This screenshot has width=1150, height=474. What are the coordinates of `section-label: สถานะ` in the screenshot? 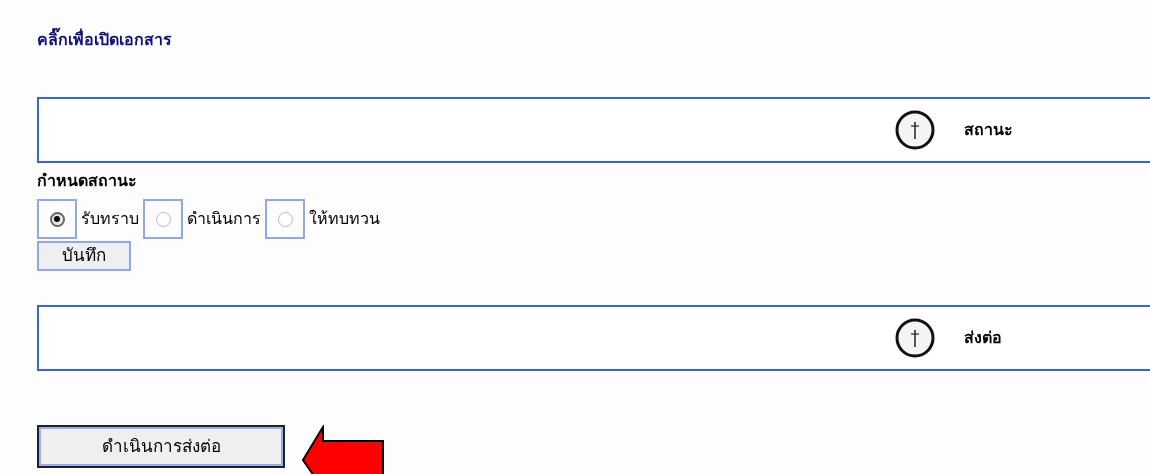 It's located at (988, 130).